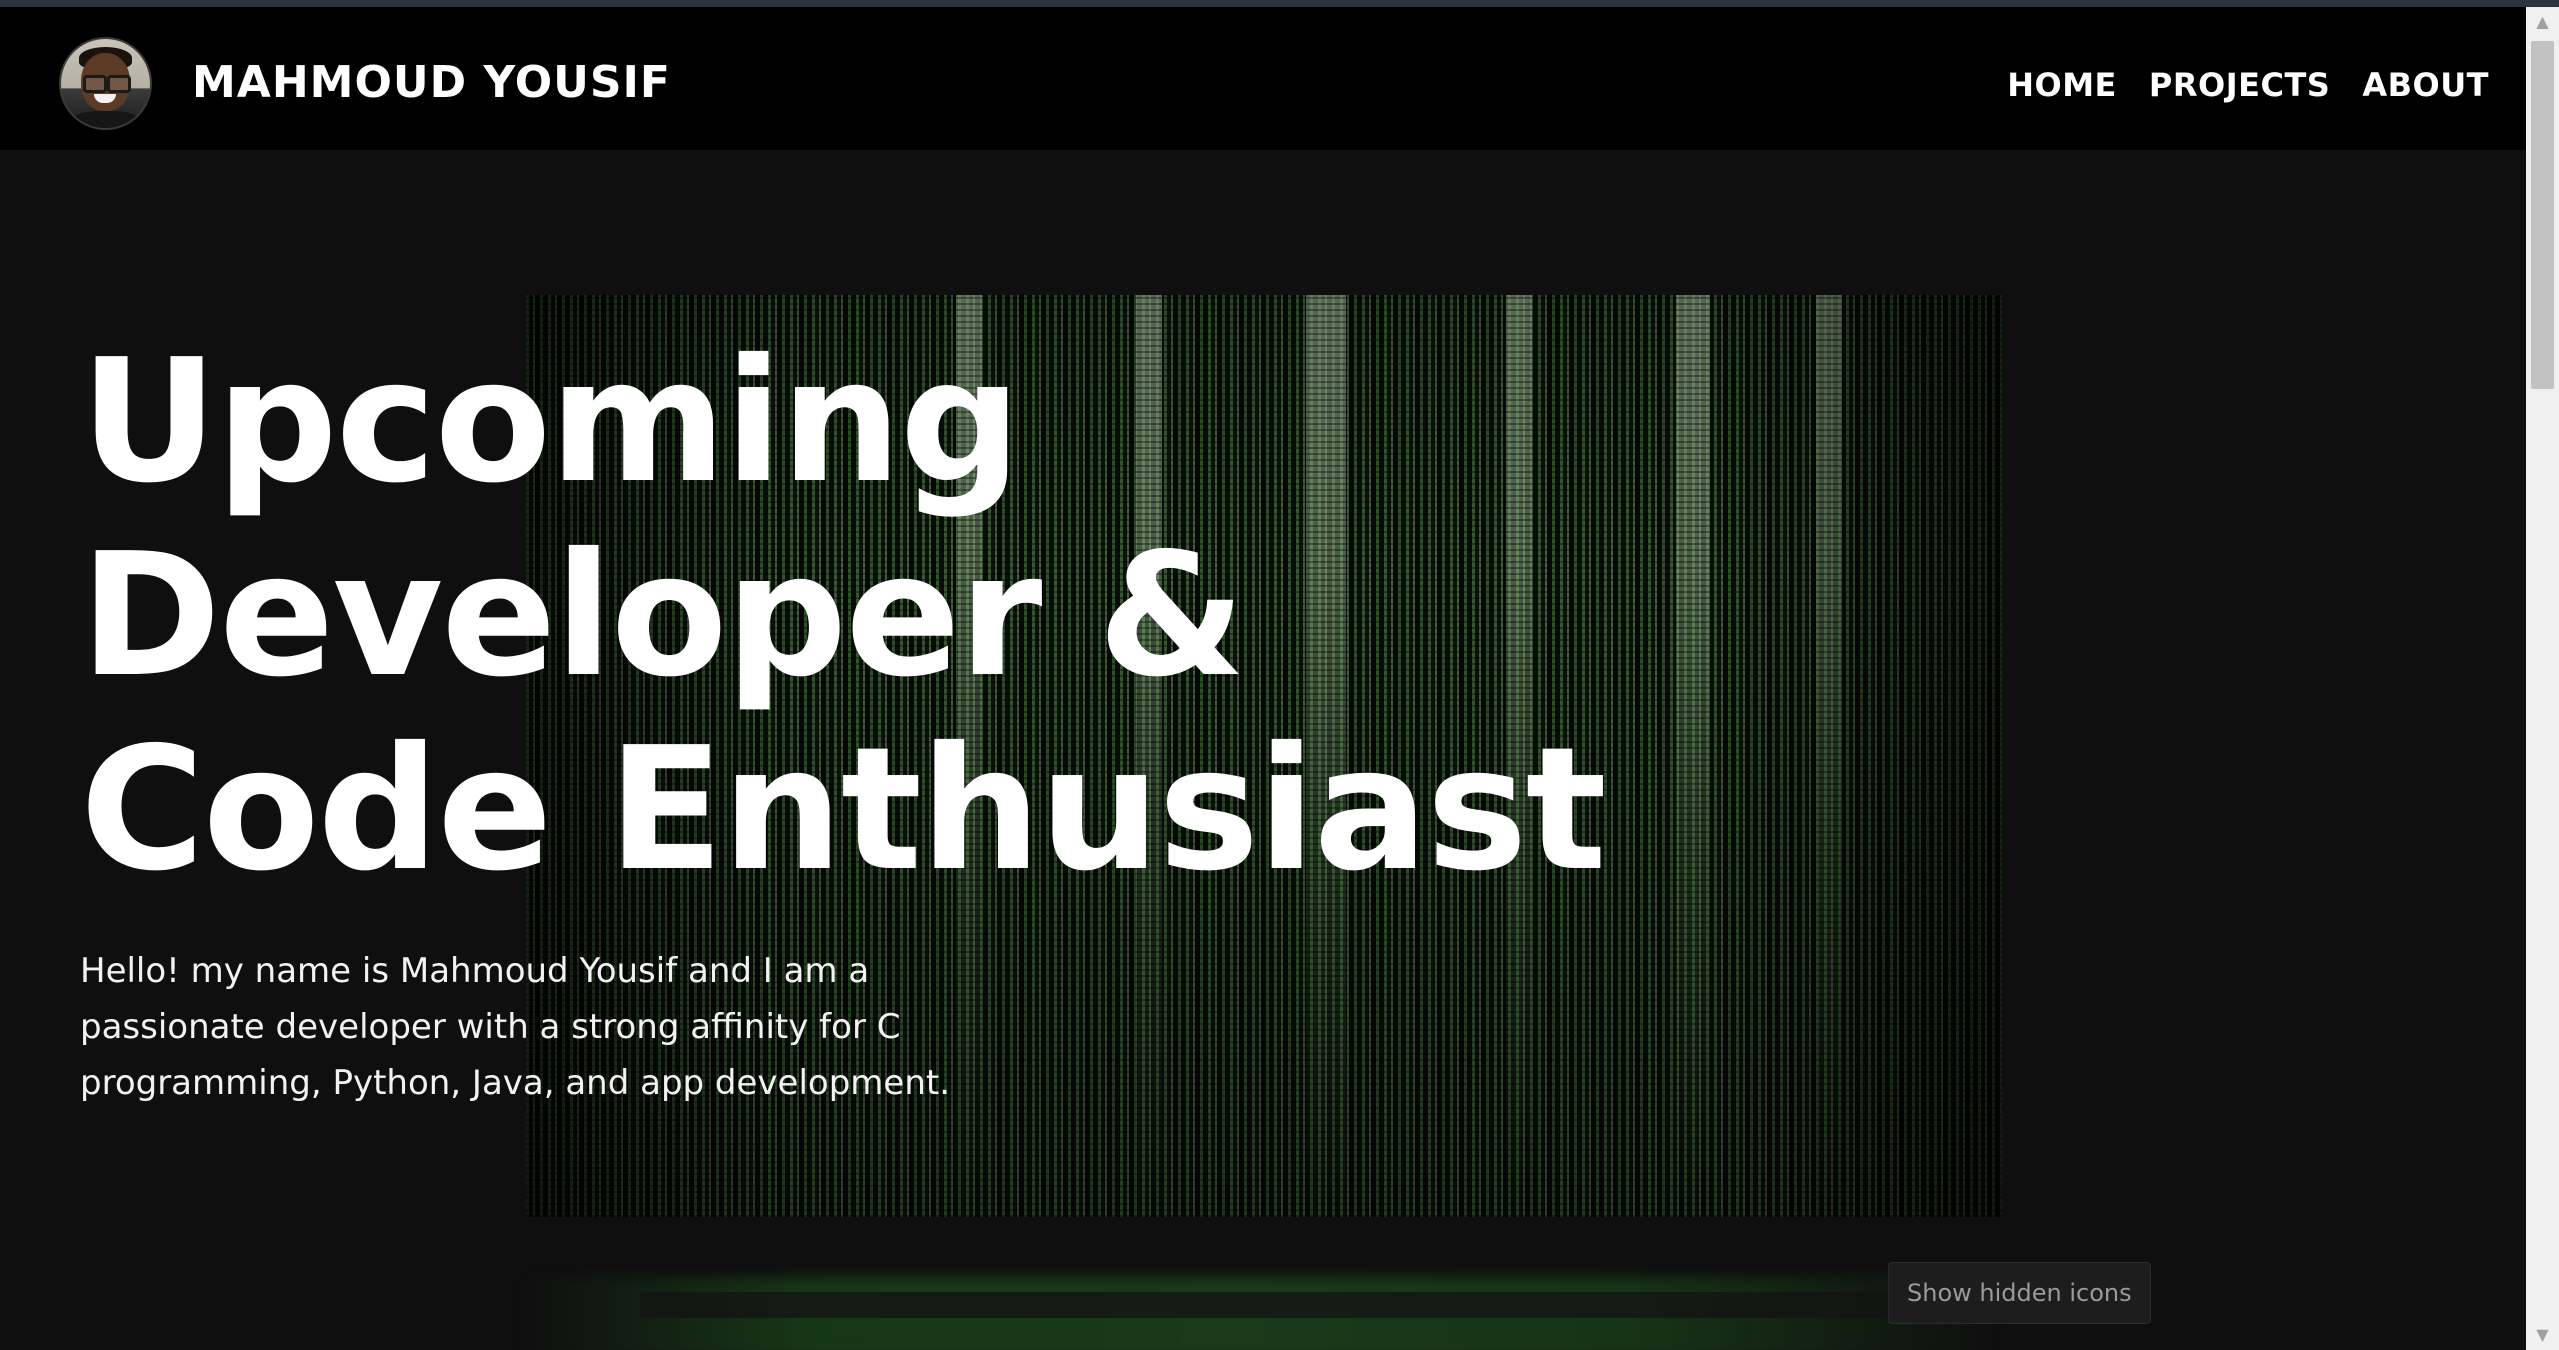  I want to click on avatar, so click(105, 83).